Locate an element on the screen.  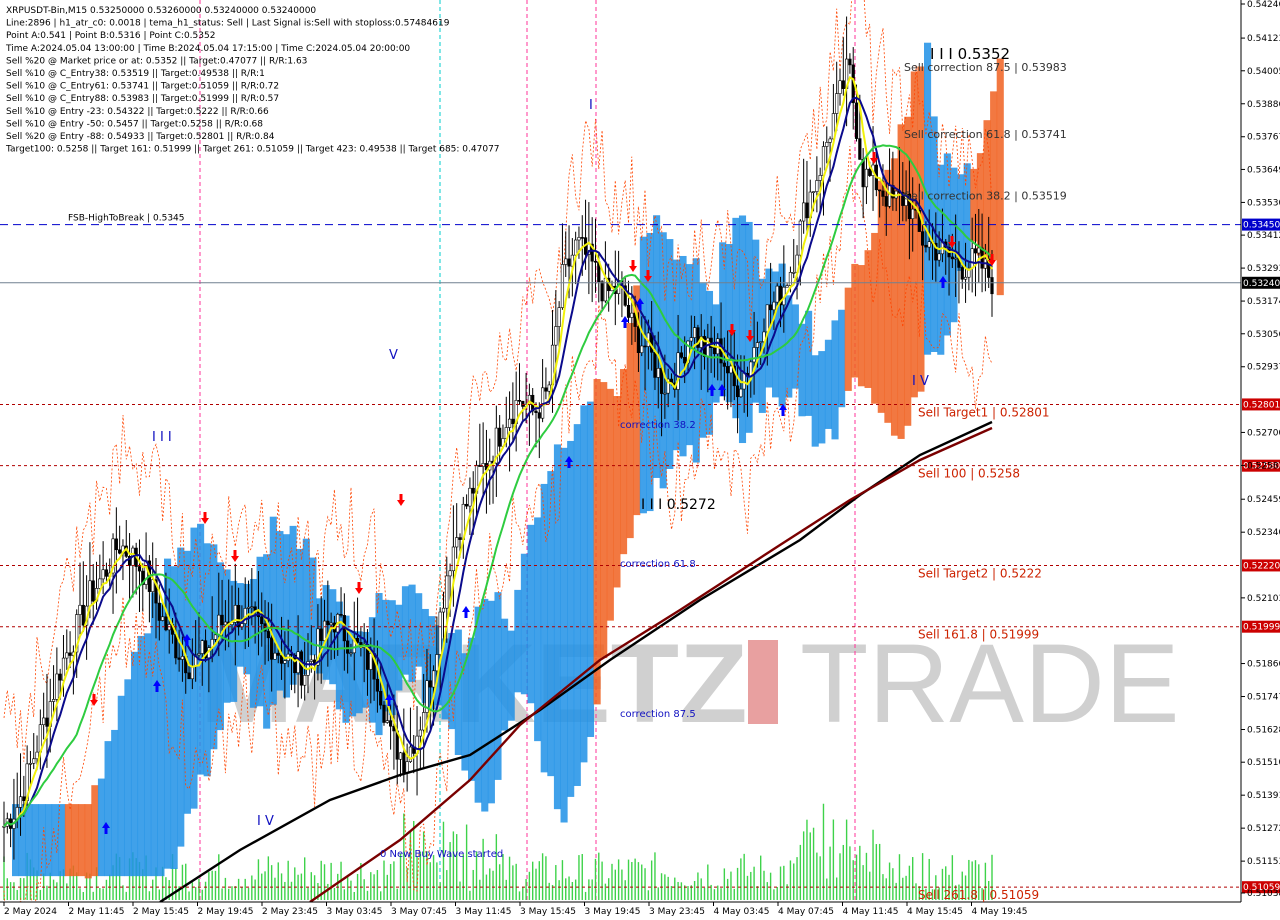
x-tick-label-9: 3 May 19:45 is located at coordinates (613, 912).